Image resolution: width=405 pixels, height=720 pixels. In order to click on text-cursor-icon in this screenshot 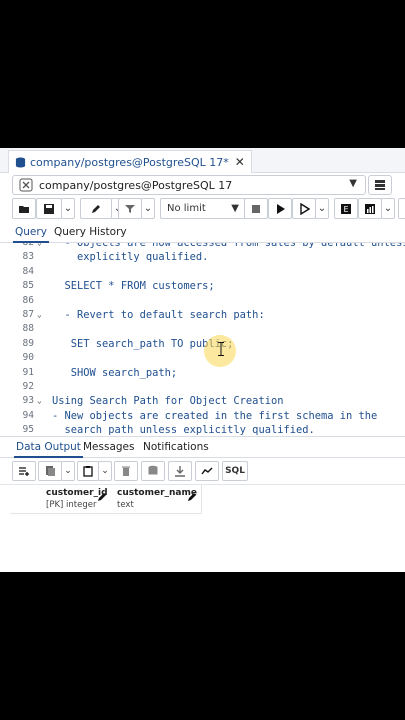, I will do `click(221, 349)`.